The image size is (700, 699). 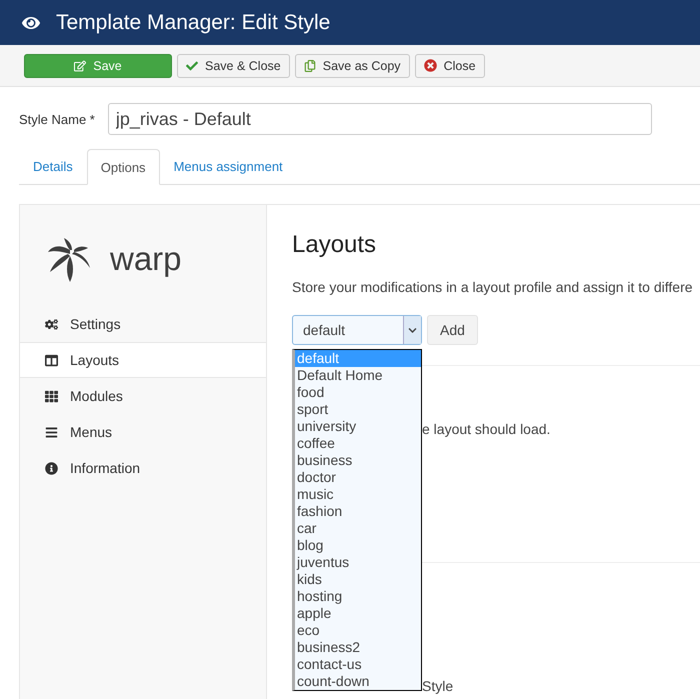 I want to click on dropdown-option: doctor, so click(x=358, y=477).